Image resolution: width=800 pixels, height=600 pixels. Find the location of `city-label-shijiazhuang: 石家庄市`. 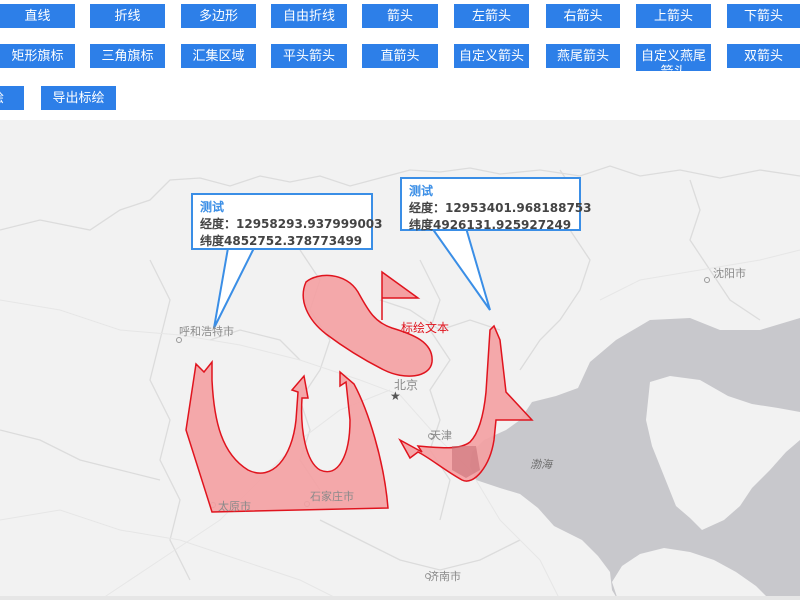

city-label-shijiazhuang: 石家庄市 is located at coordinates (332, 496).